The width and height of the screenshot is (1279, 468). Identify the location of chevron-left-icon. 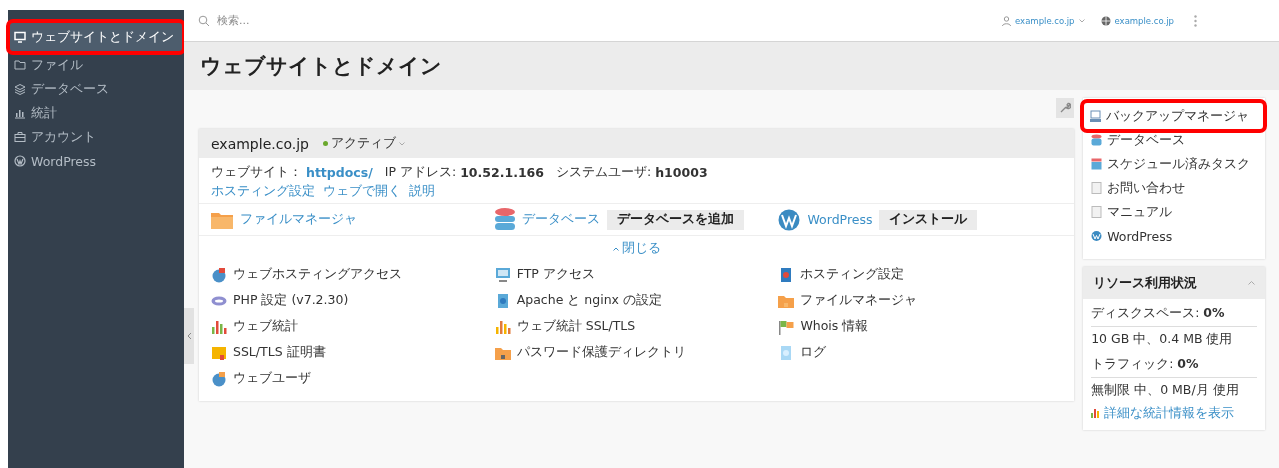
(189, 336).